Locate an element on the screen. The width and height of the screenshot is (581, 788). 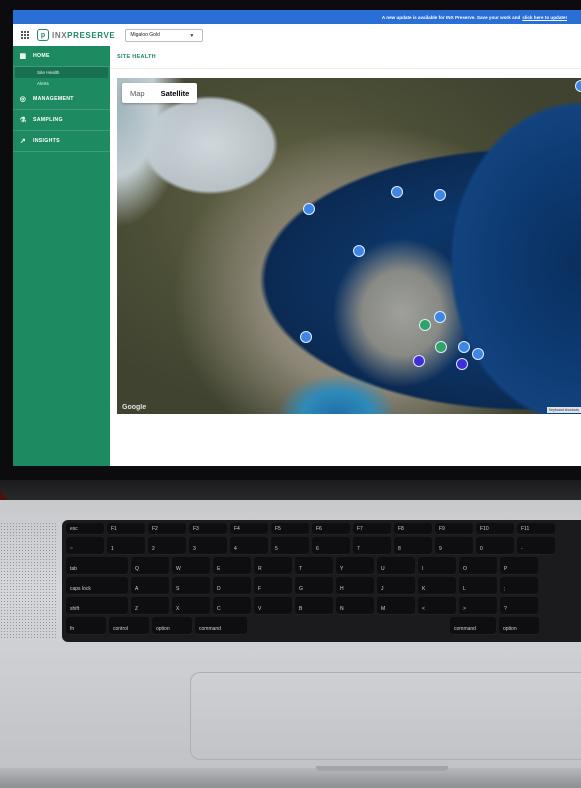
key-b: B is located at coordinates (314, 606).